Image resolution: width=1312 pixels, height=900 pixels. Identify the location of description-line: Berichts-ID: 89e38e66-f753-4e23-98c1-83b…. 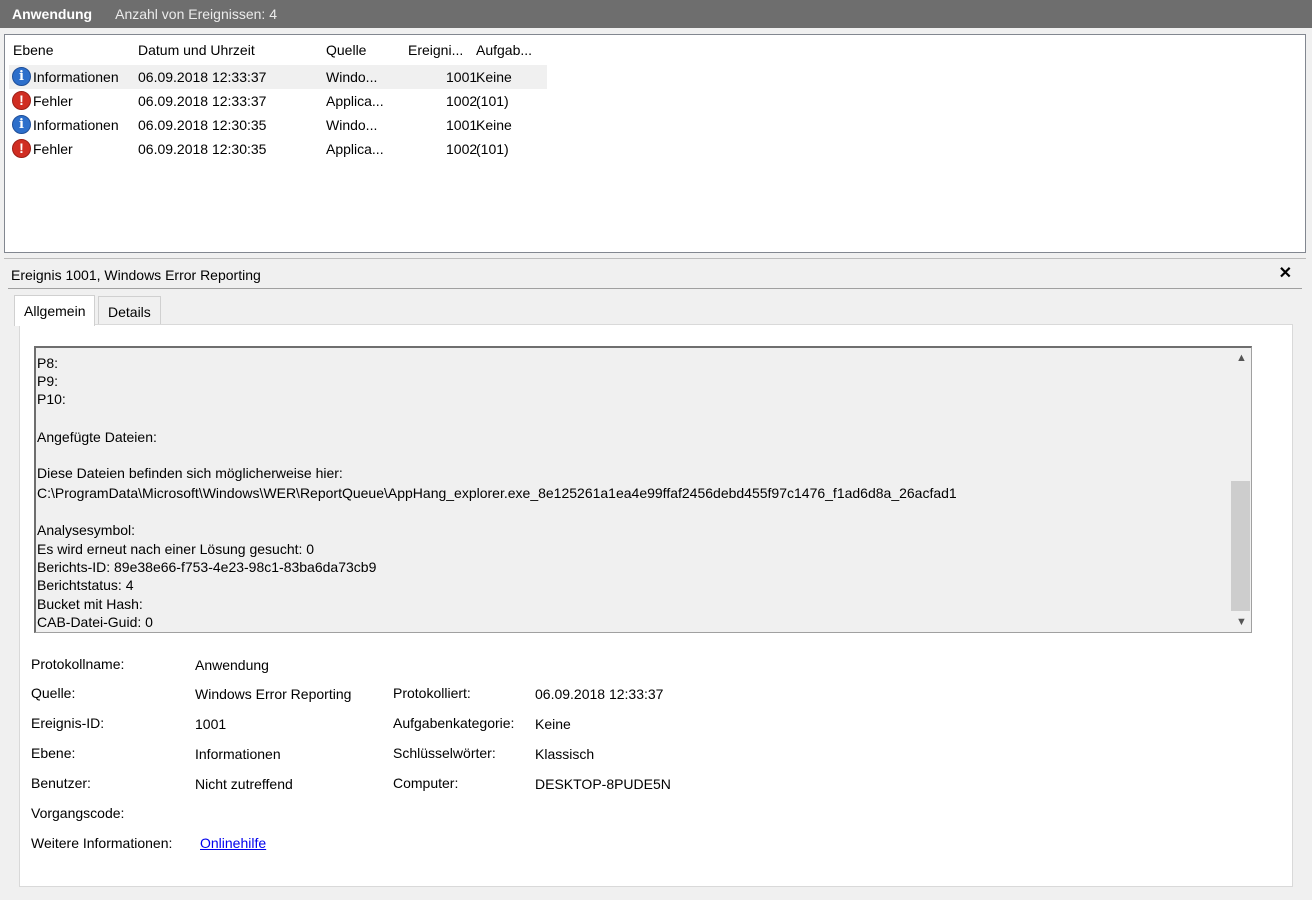
(207, 567).